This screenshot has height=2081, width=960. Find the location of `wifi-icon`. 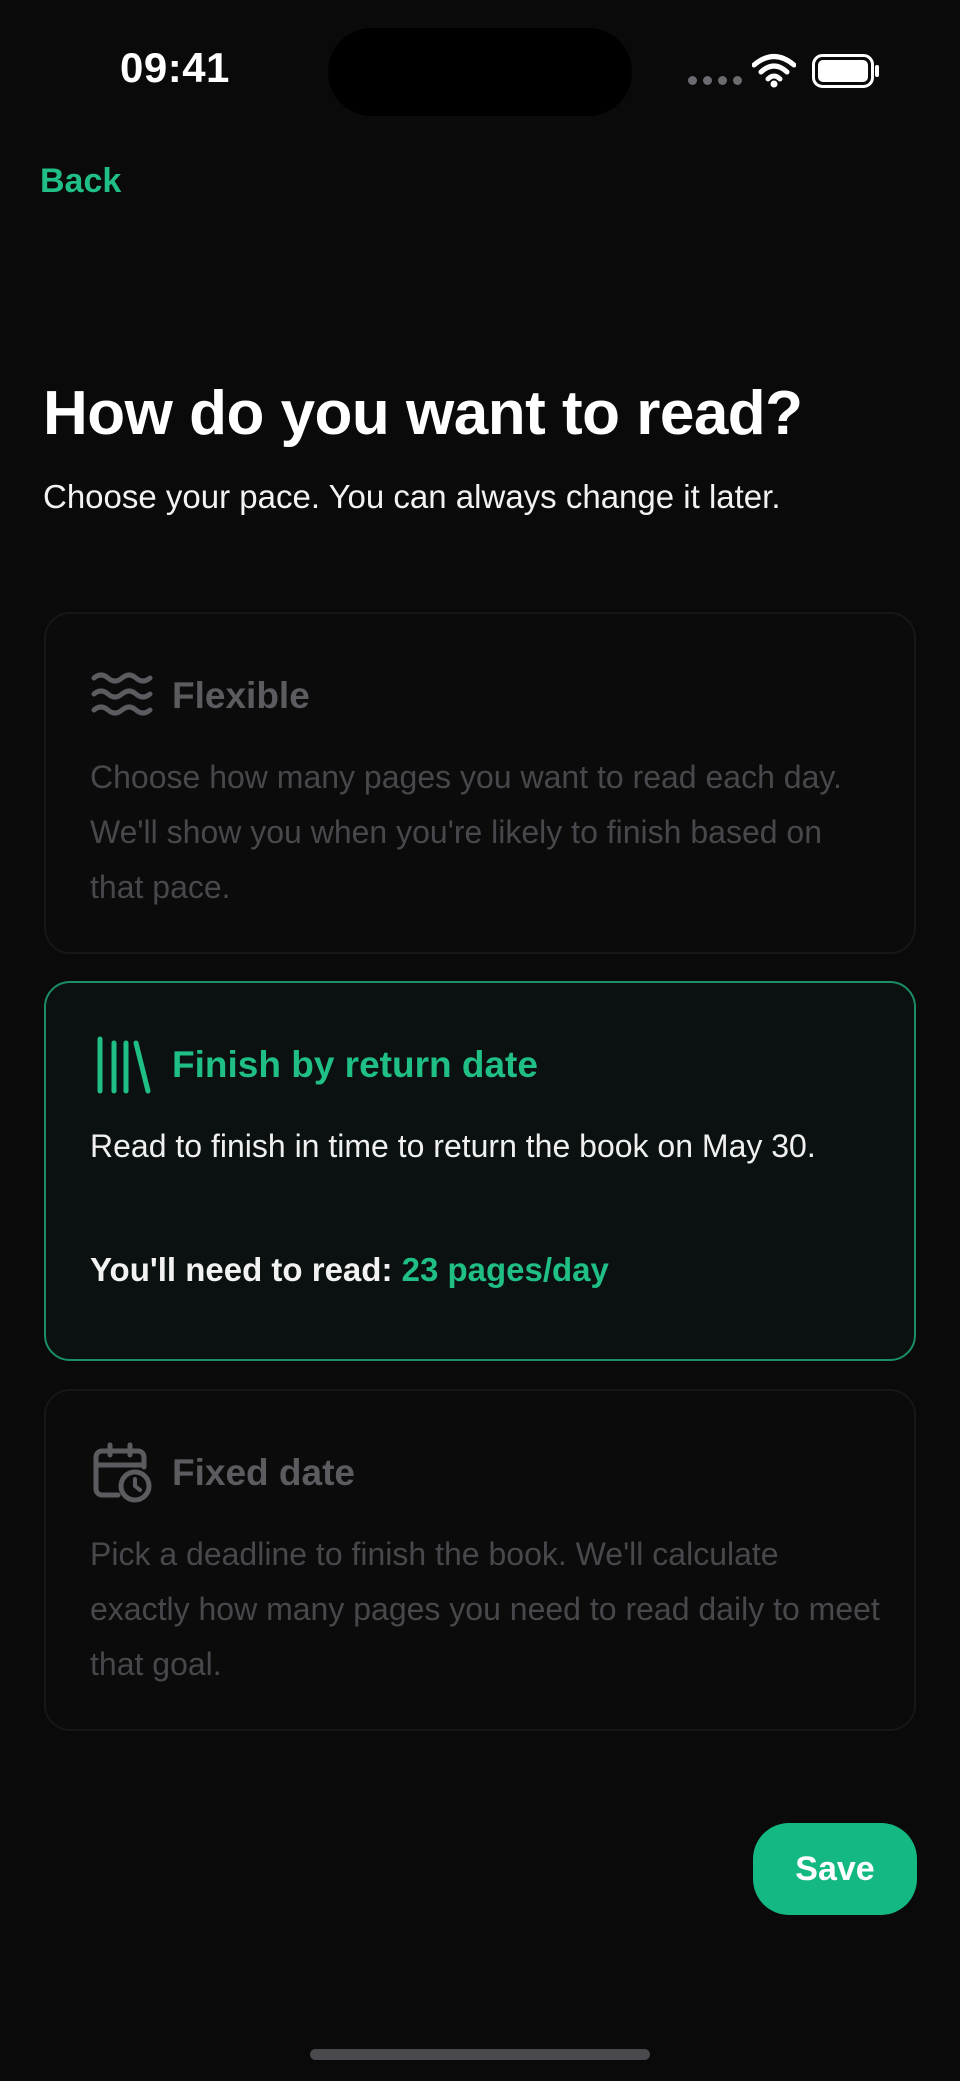

wifi-icon is located at coordinates (774, 71).